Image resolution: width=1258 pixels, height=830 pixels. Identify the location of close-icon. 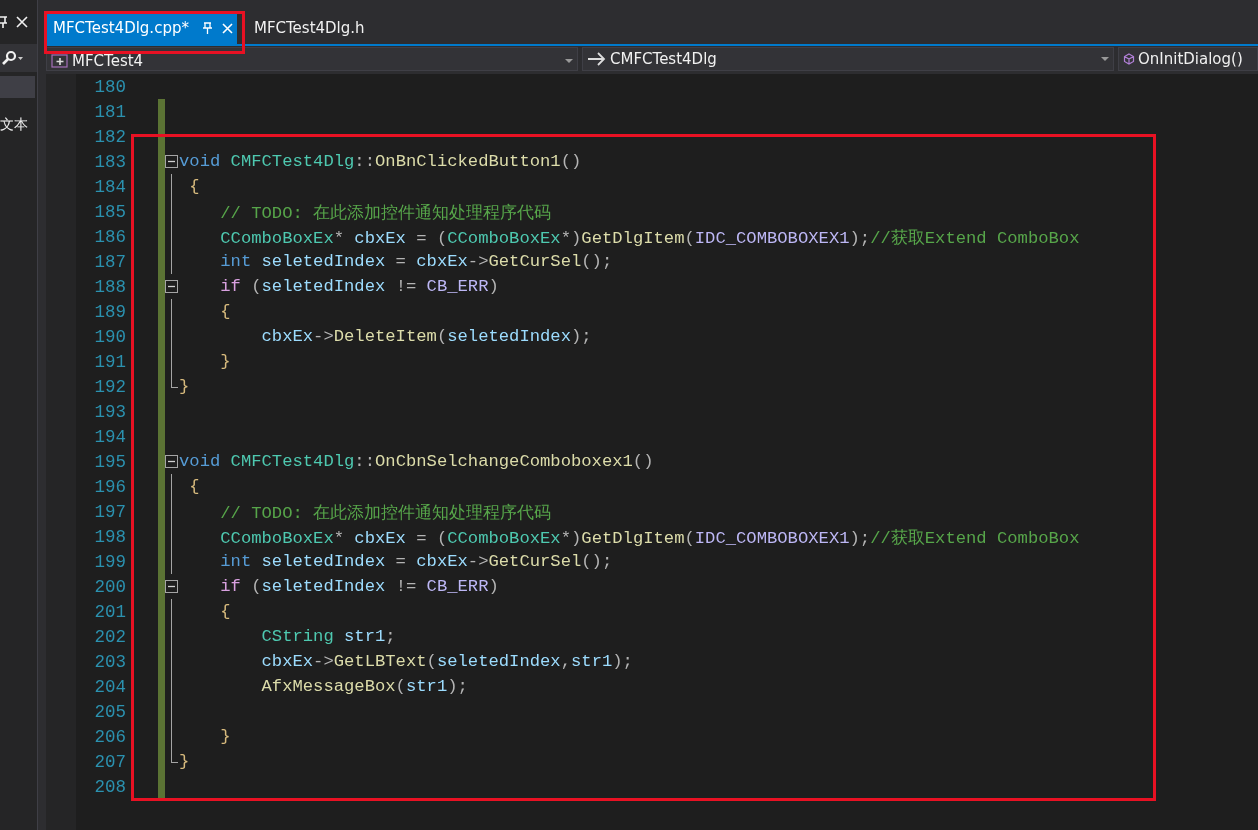
(22, 22).